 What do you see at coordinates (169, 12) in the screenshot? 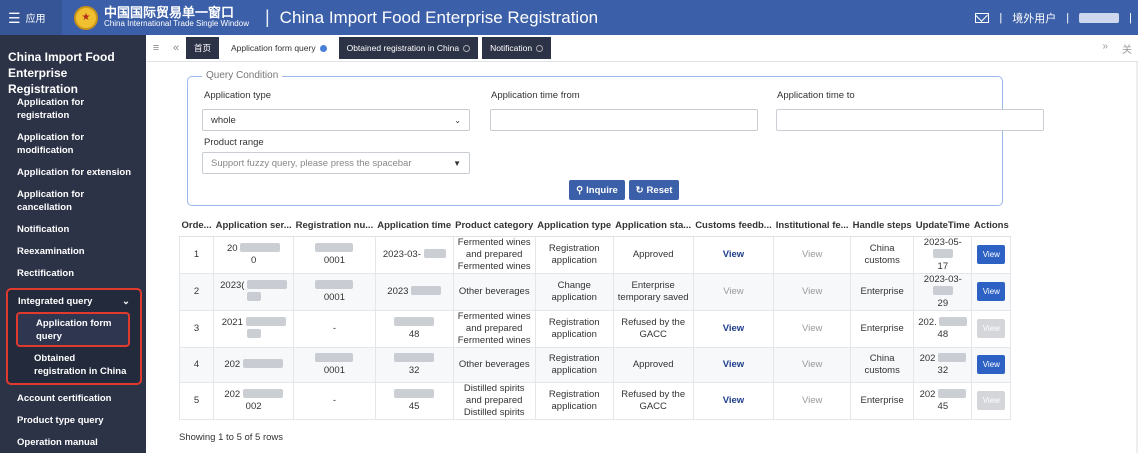
I see `logo-chinese-name: 中国国际贸易单一窗口` at bounding box center [169, 12].